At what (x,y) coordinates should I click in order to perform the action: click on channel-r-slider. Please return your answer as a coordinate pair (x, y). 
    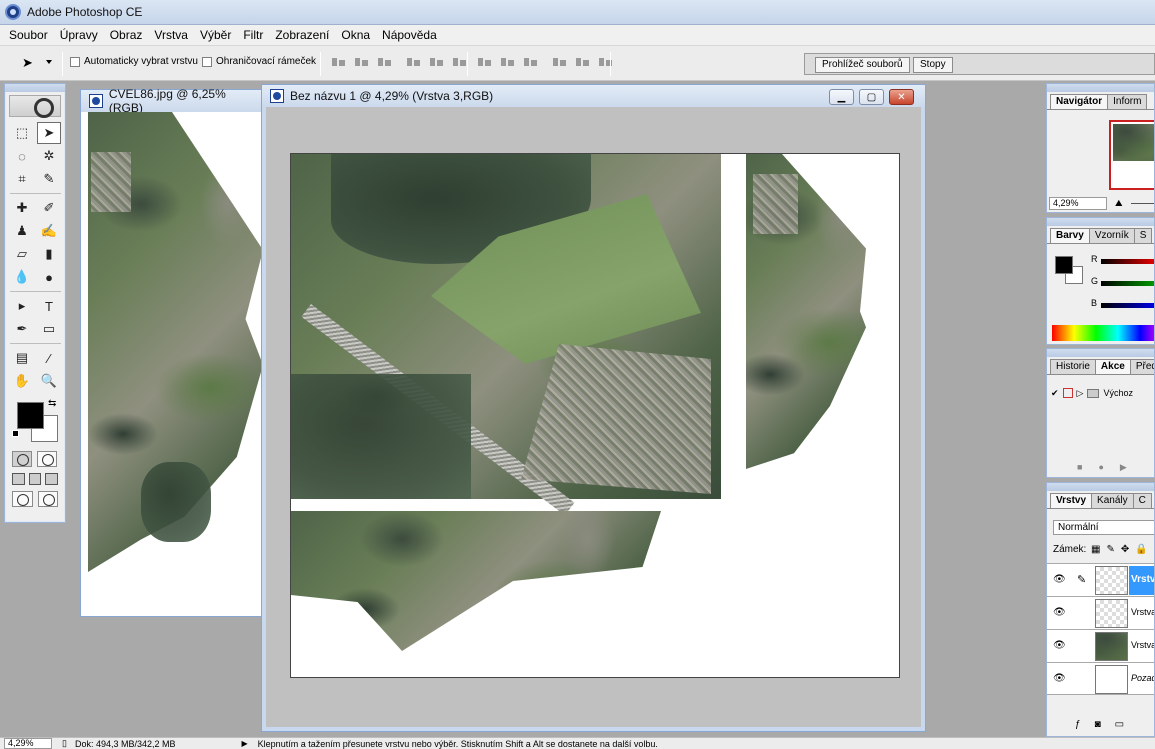
    Looking at the image, I should click on (1127, 261).